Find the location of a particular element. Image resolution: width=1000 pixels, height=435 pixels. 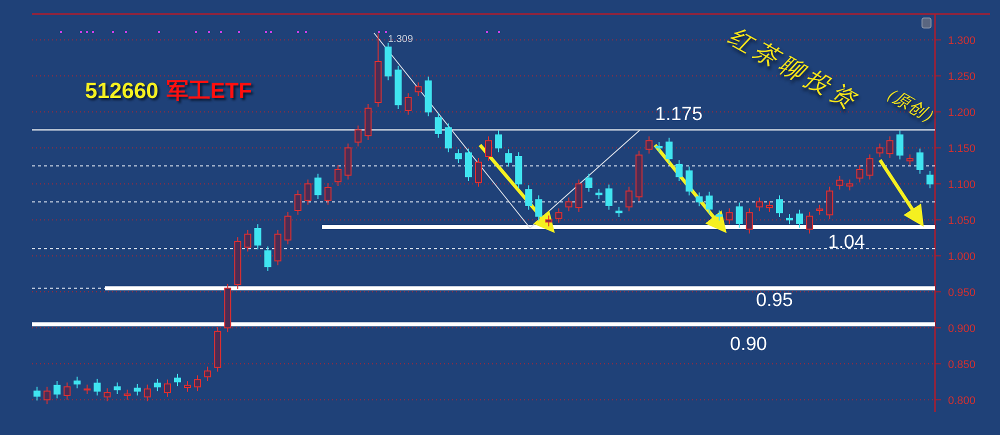

level-label: 1.175 is located at coordinates (679, 114).